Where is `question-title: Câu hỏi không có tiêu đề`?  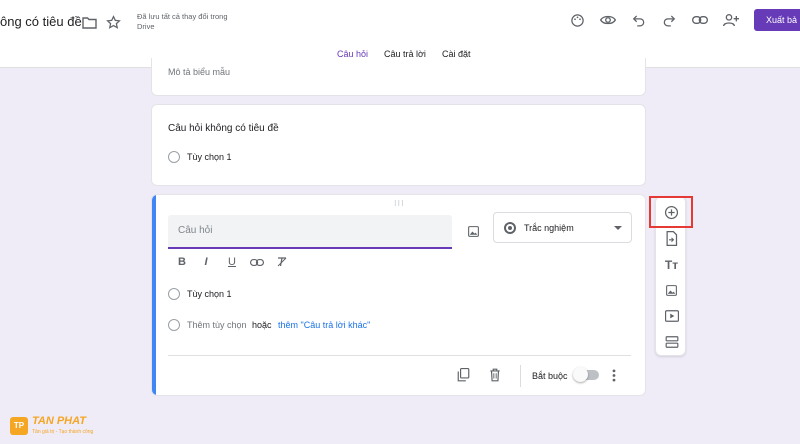
question-title: Câu hỏi không có tiêu đề is located at coordinates (223, 128).